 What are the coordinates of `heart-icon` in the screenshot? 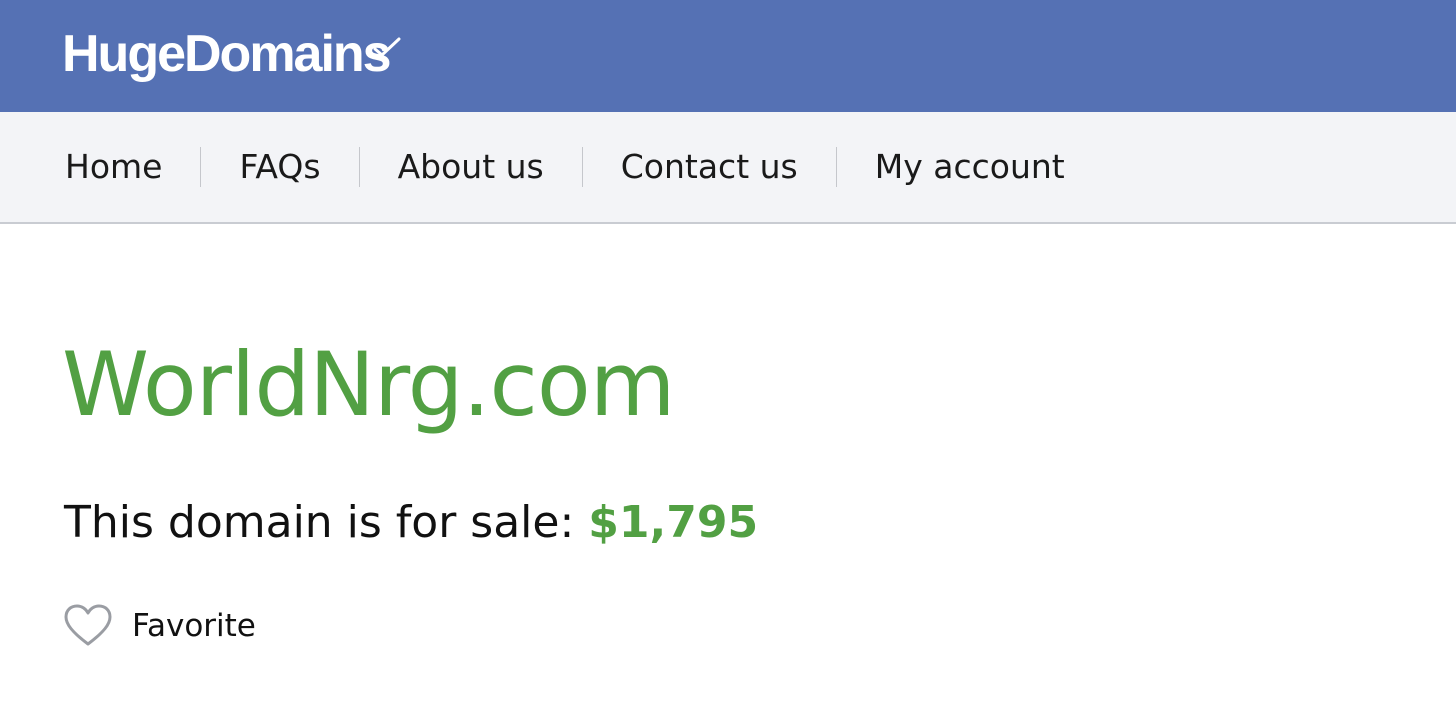 It's located at (88, 625).